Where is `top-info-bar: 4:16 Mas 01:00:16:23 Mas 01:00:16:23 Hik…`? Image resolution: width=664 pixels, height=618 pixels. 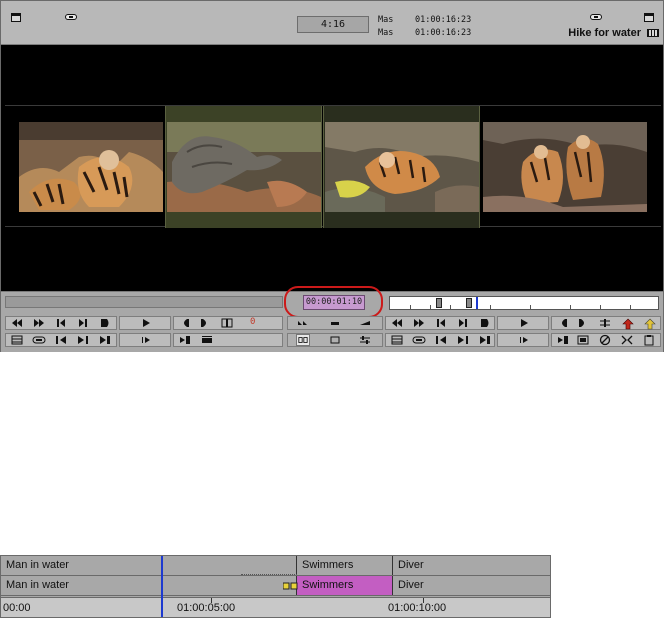 top-info-bar: 4:16 Mas 01:00:16:23 Mas 01:00:16:23 Hik… is located at coordinates (332, 23).